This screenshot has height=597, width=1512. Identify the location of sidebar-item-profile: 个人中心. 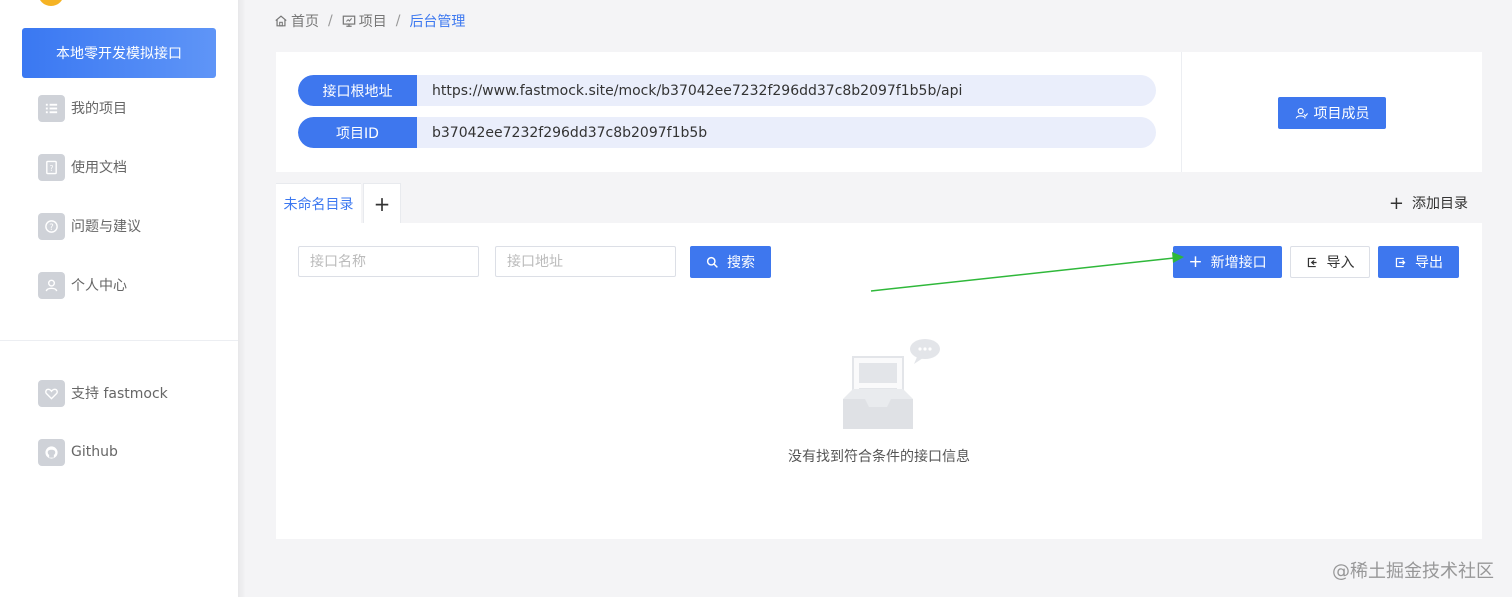
(82, 285).